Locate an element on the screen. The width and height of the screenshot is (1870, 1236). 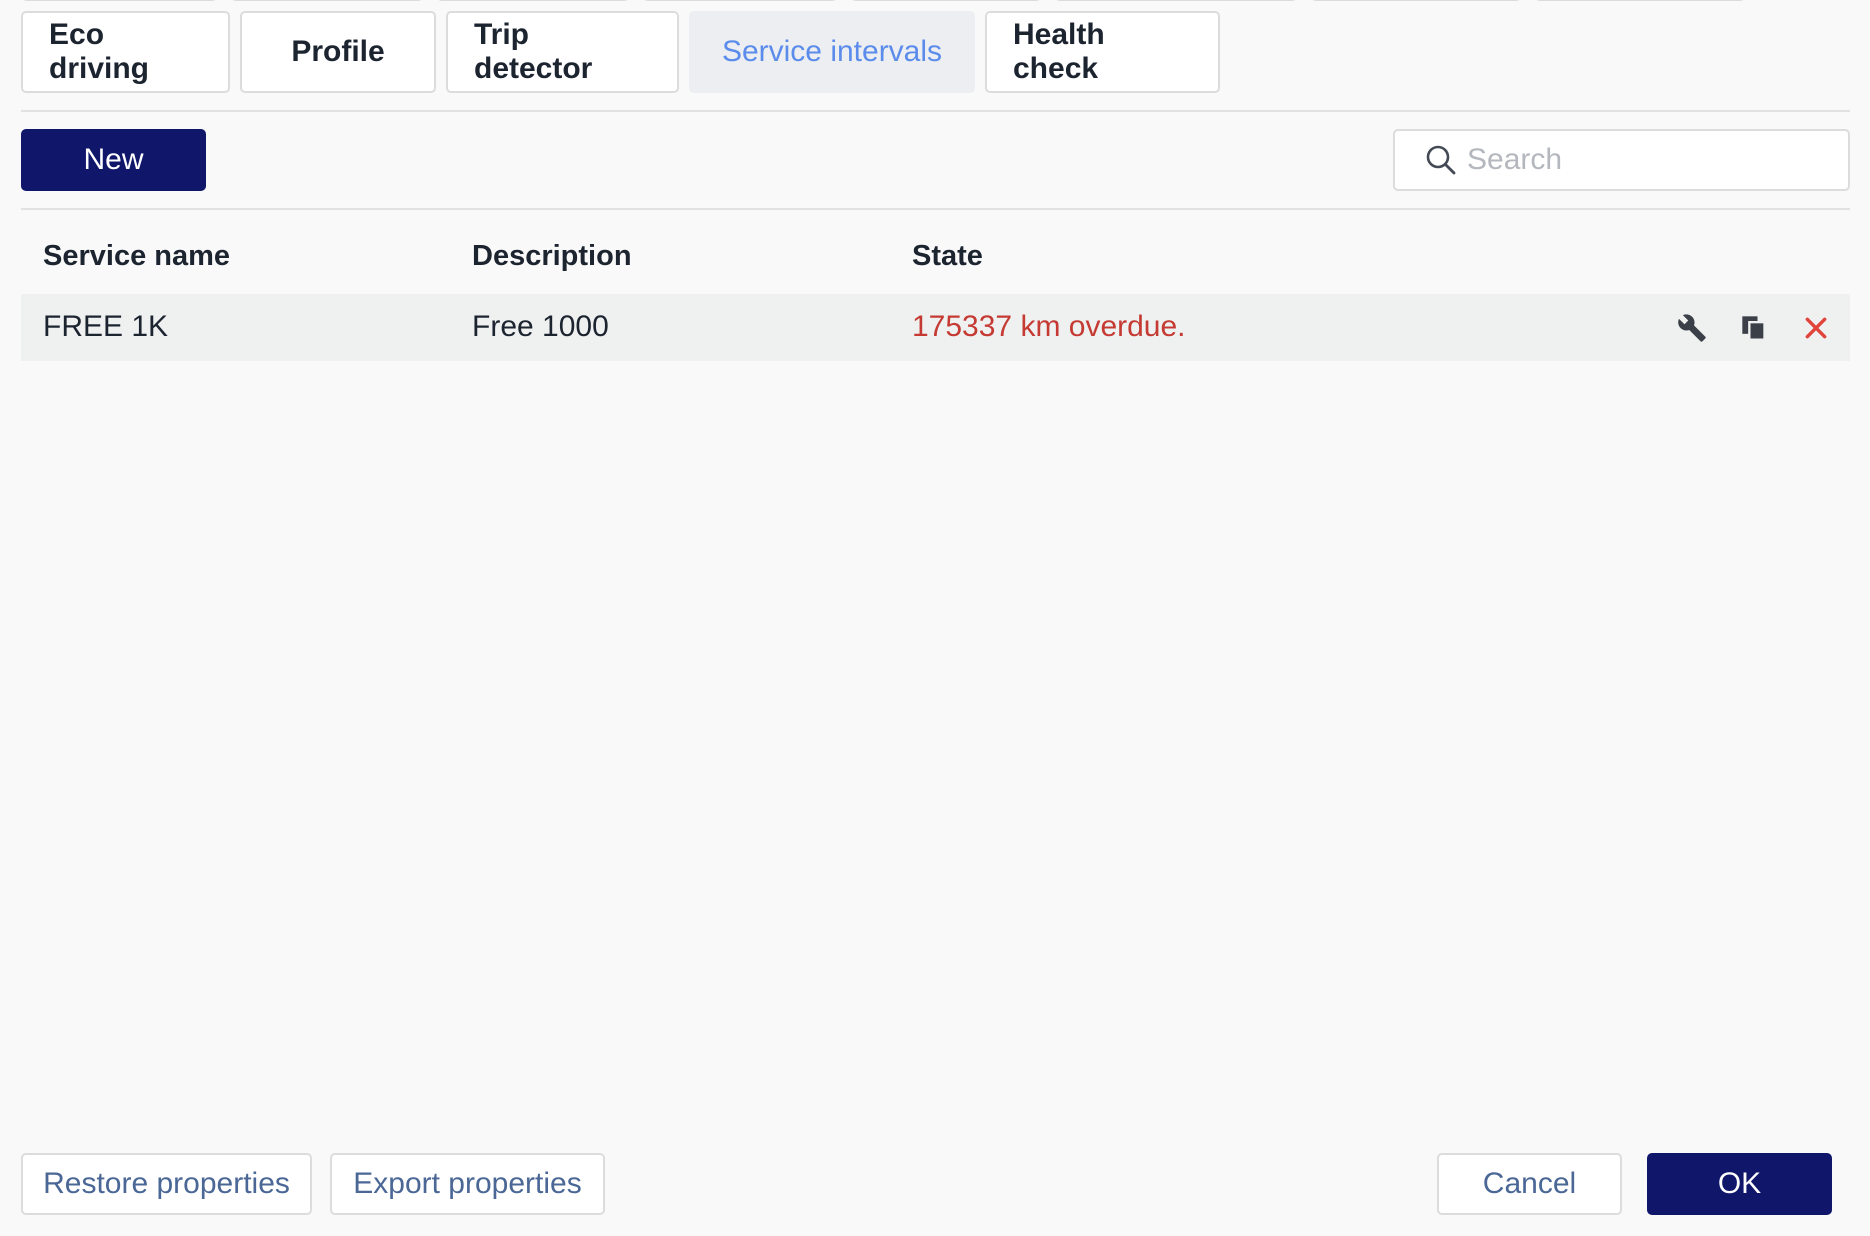
copy-service-button is located at coordinates (1754, 328).